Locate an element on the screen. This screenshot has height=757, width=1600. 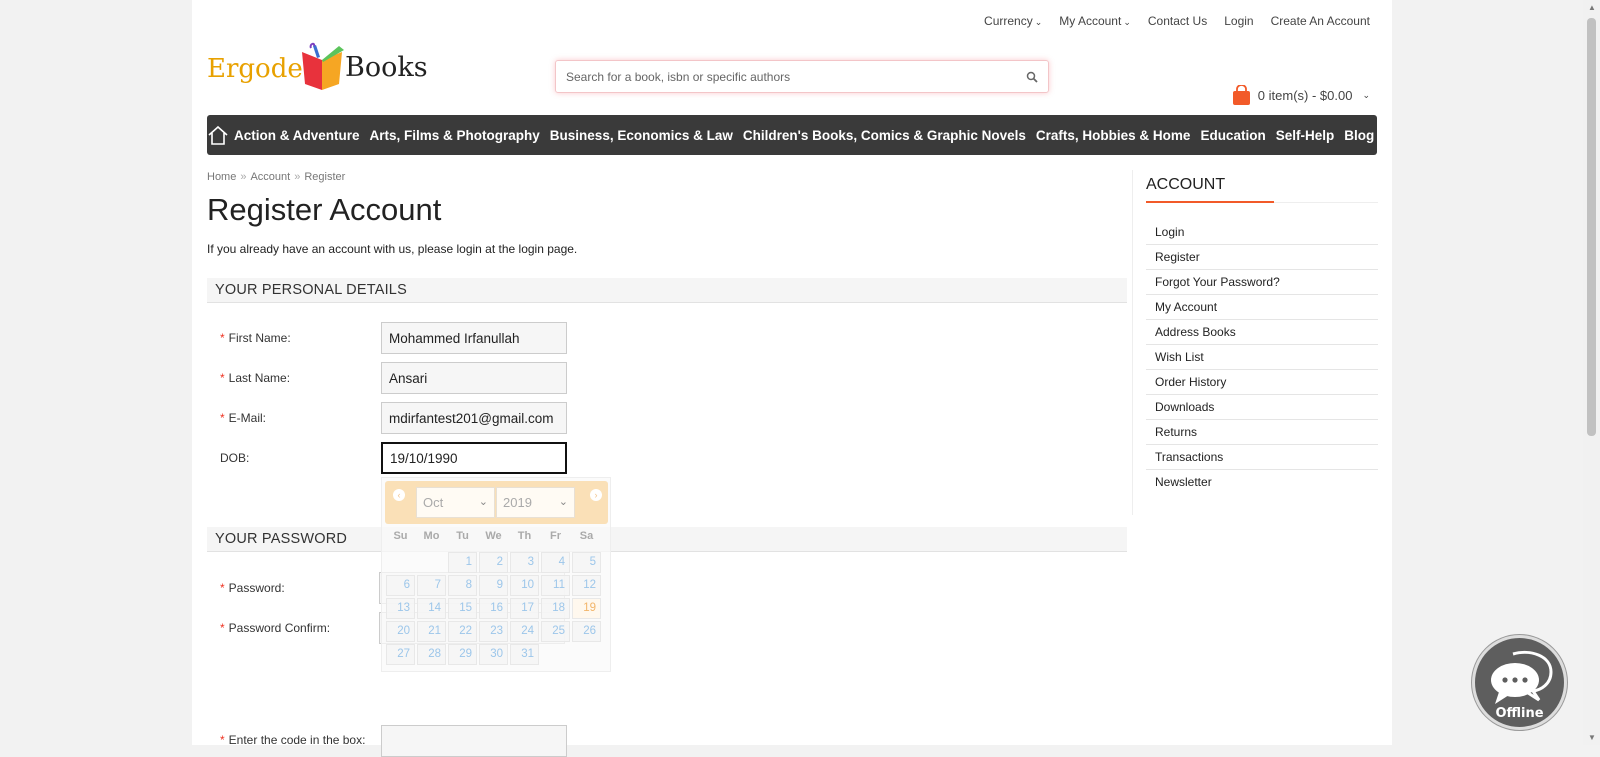
calendar-day: 19 is located at coordinates (586, 608).